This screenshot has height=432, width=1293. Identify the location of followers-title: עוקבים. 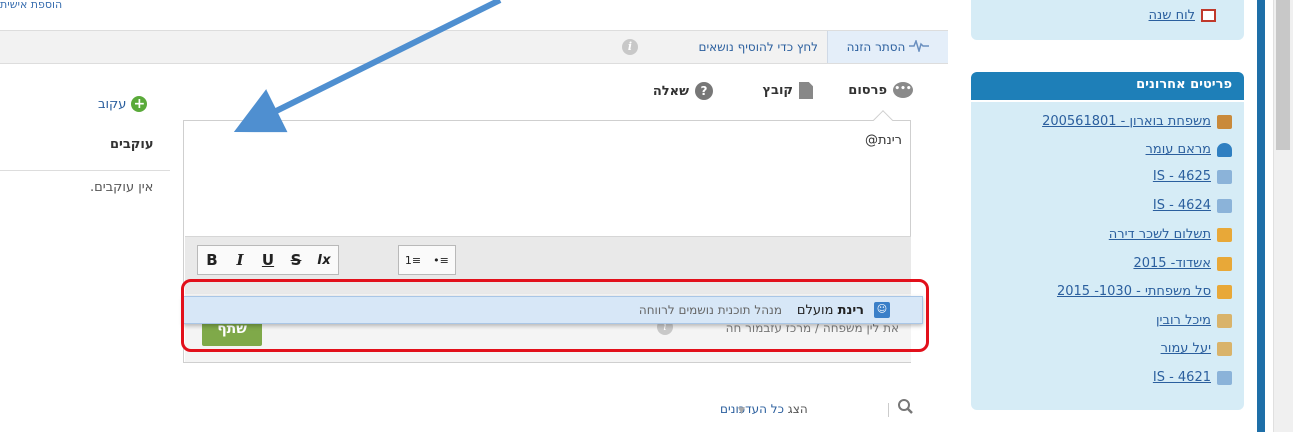
(132, 144).